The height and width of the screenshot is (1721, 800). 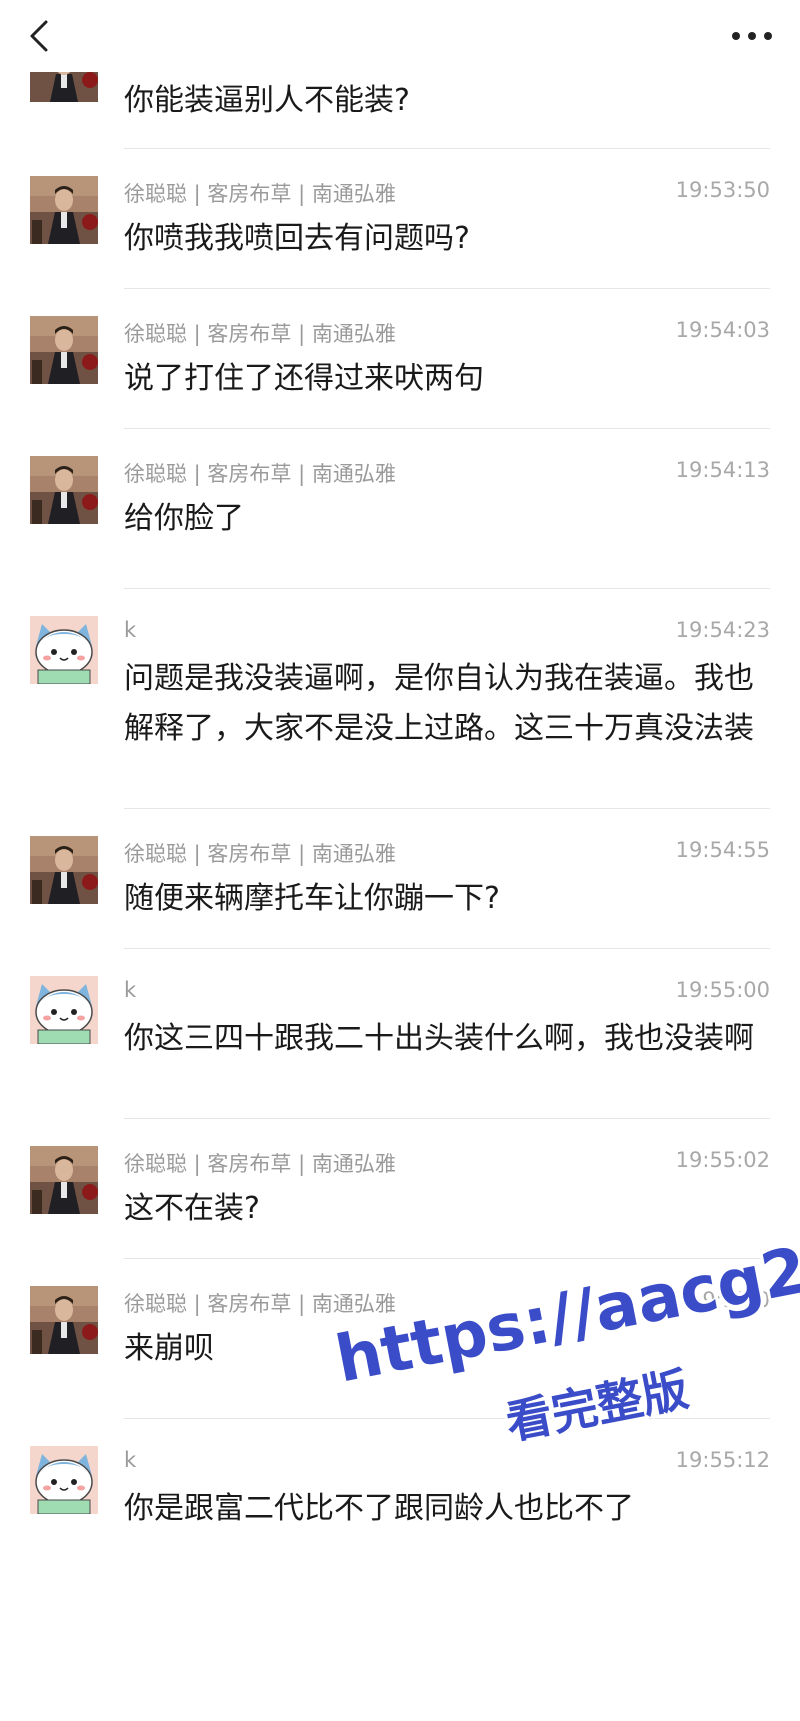 I want to click on message-time: 19:55:0, so click(x=729, y=1300).